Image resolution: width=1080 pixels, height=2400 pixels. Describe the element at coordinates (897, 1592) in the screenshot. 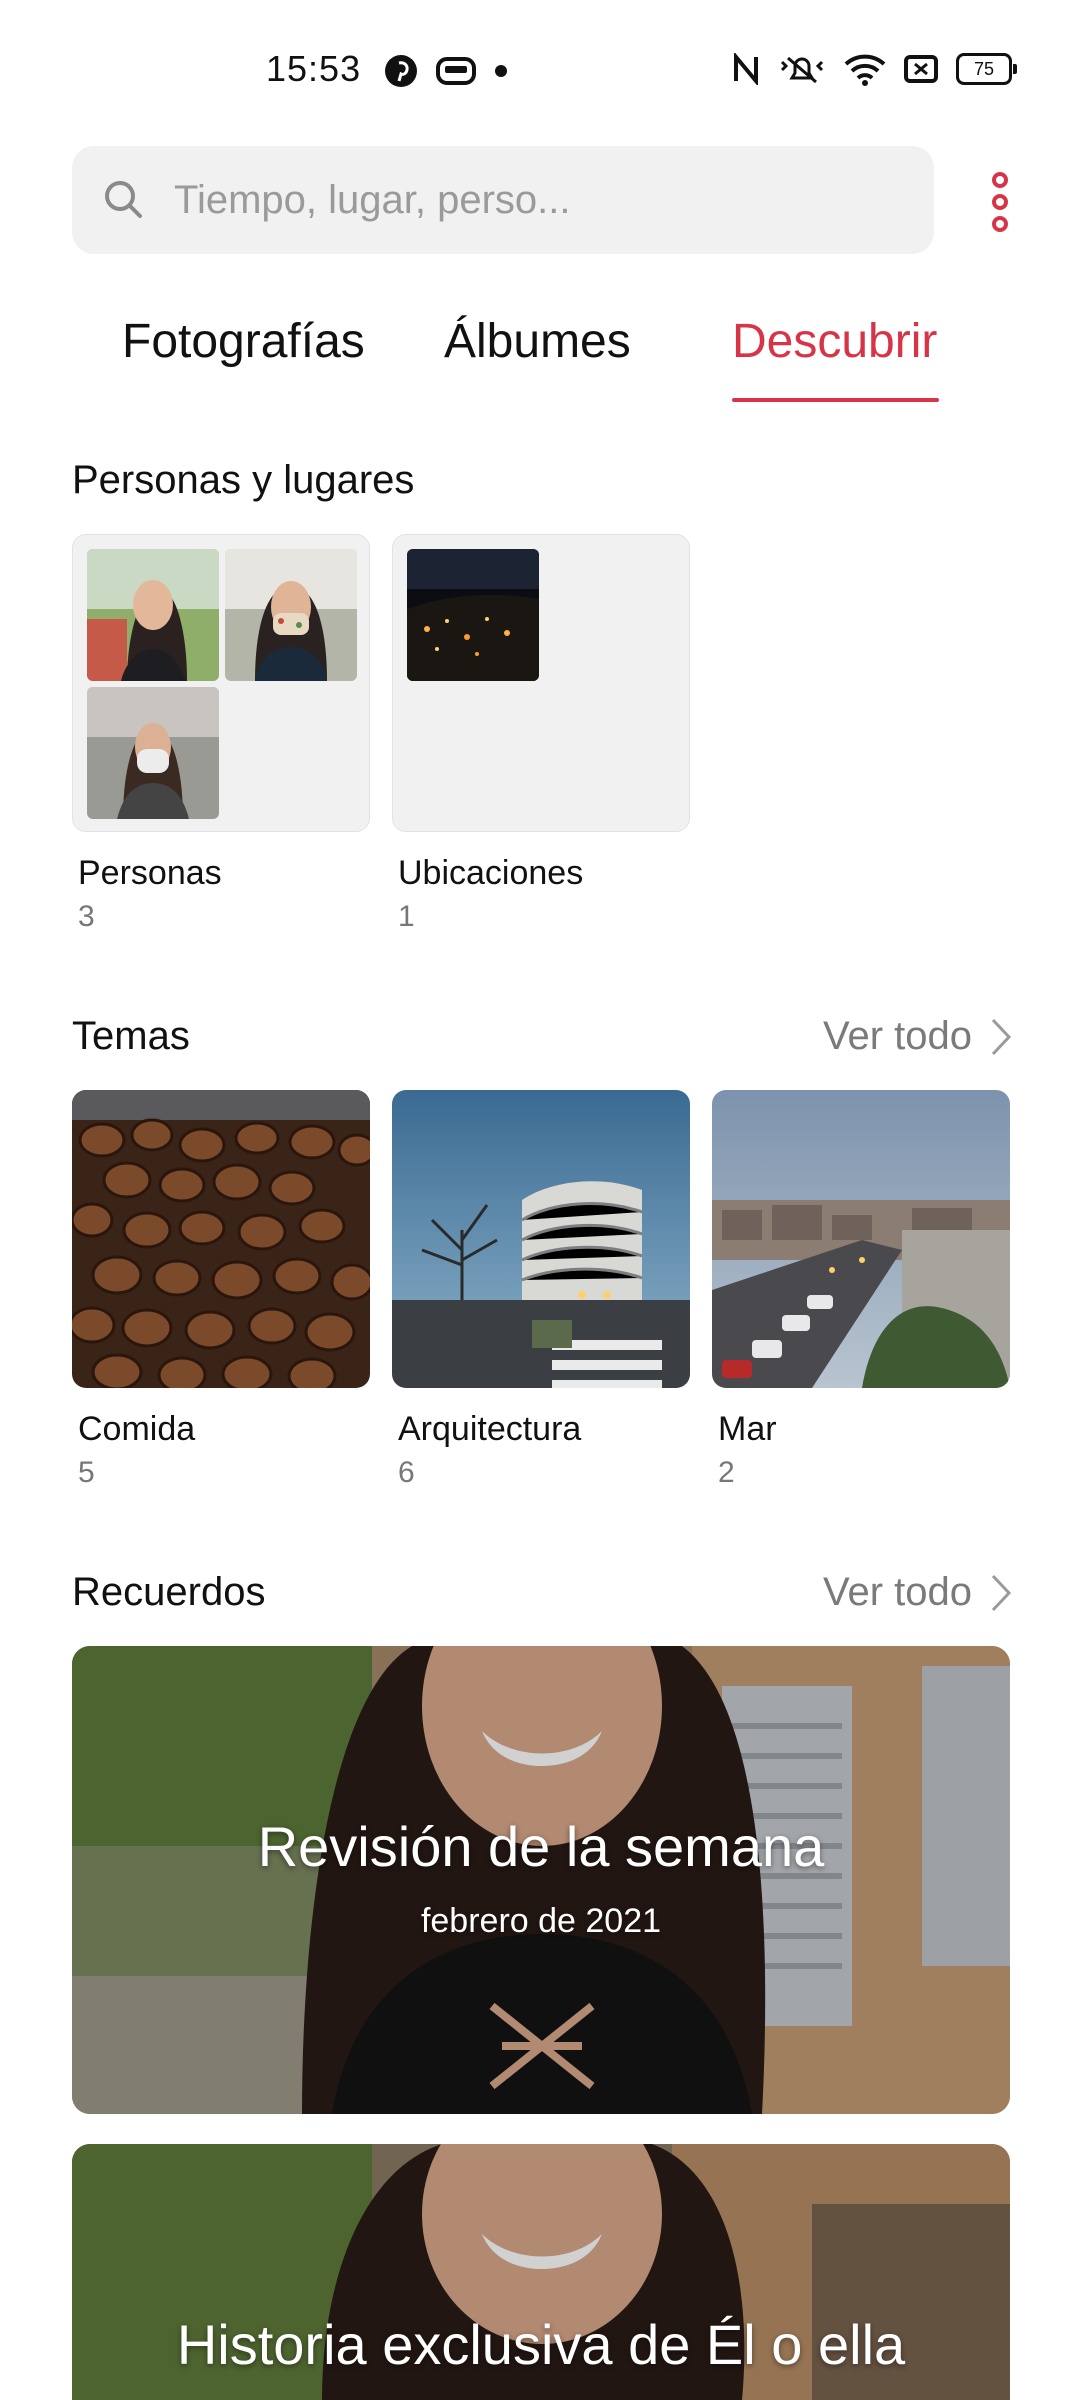

I see `memories-see-all-label: Ver todo` at that location.